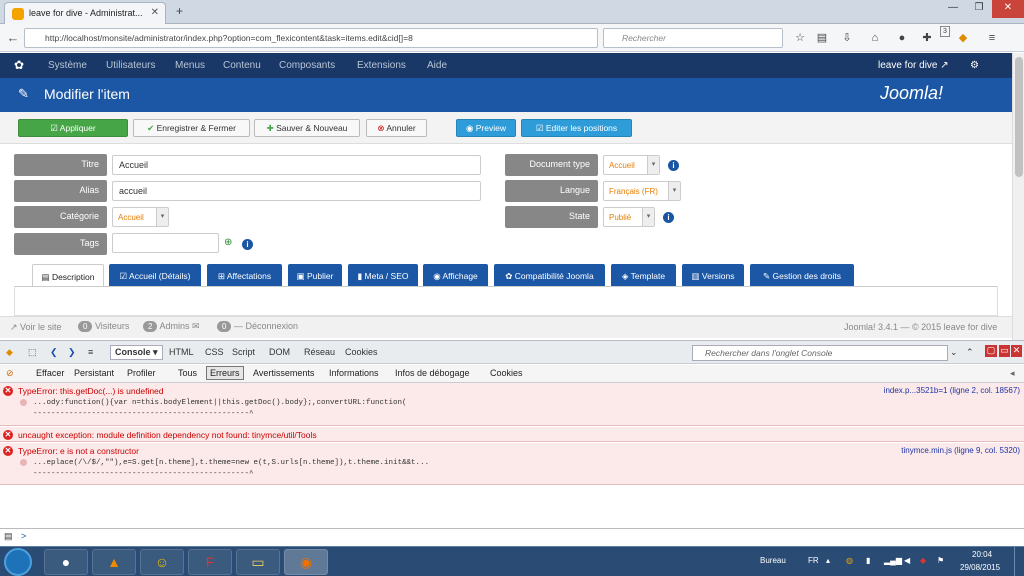 The width and height of the screenshot is (1024, 576). Describe the element at coordinates (991, 351) in the screenshot. I see `fb-detach-icon: ▢` at that location.